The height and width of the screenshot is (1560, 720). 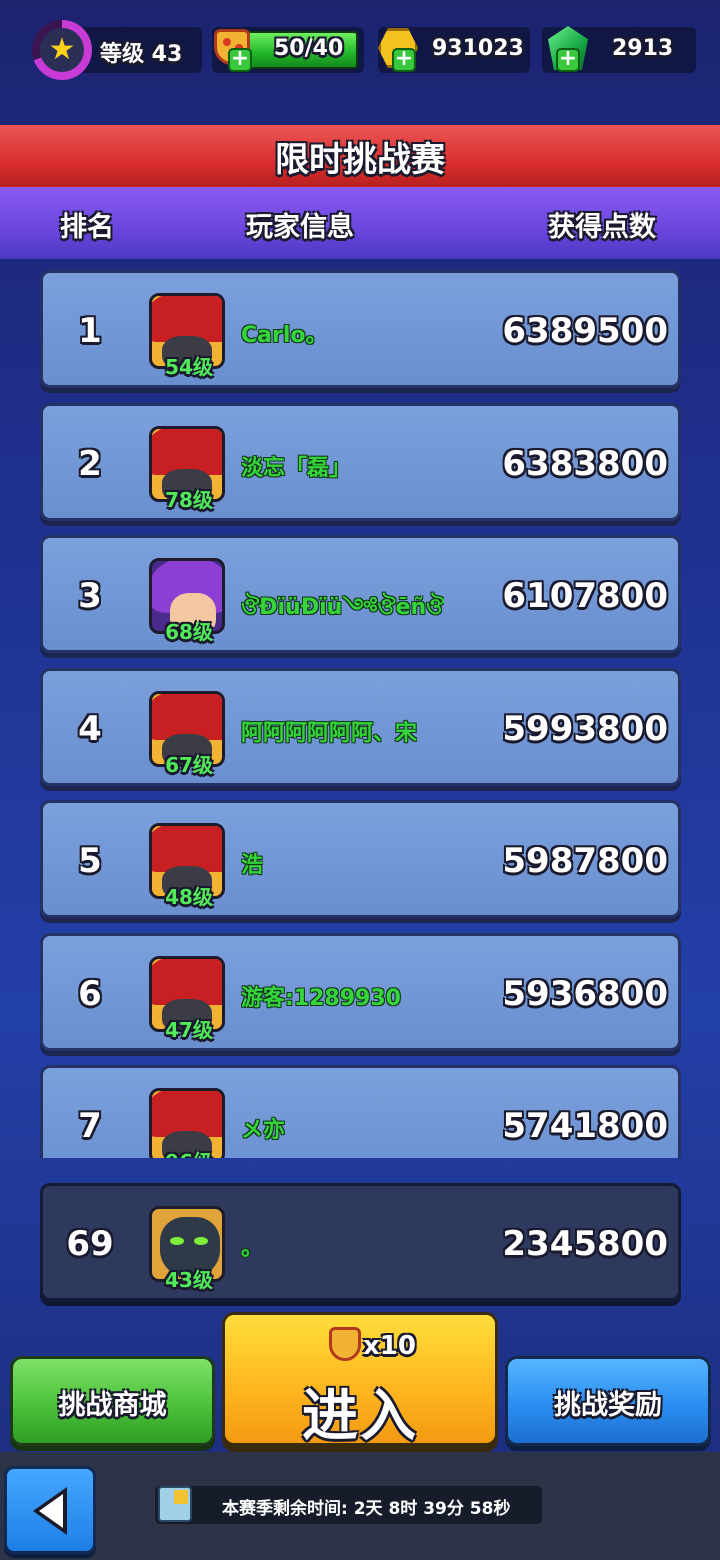 What do you see at coordinates (585, 596) in the screenshot?
I see `player-score: 6107800` at bounding box center [585, 596].